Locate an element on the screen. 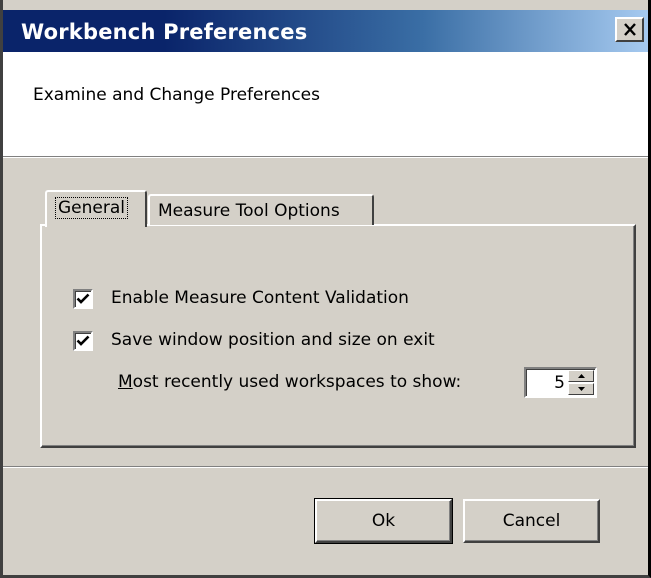 The width and height of the screenshot is (651, 578). ok-button: Ok is located at coordinates (383, 521).